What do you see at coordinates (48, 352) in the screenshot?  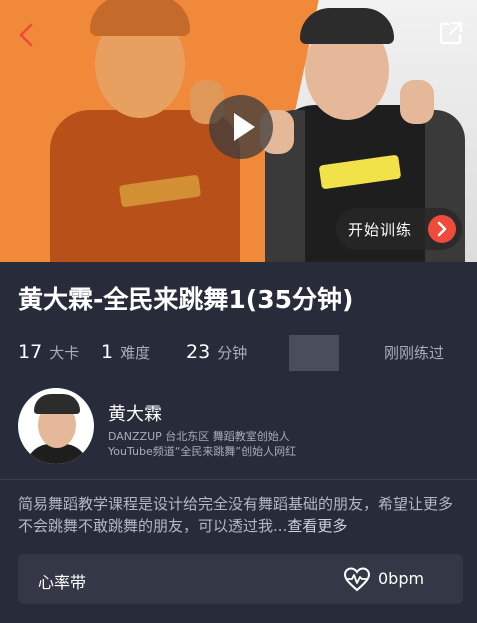 I see `stat-calories: 17 大卡` at bounding box center [48, 352].